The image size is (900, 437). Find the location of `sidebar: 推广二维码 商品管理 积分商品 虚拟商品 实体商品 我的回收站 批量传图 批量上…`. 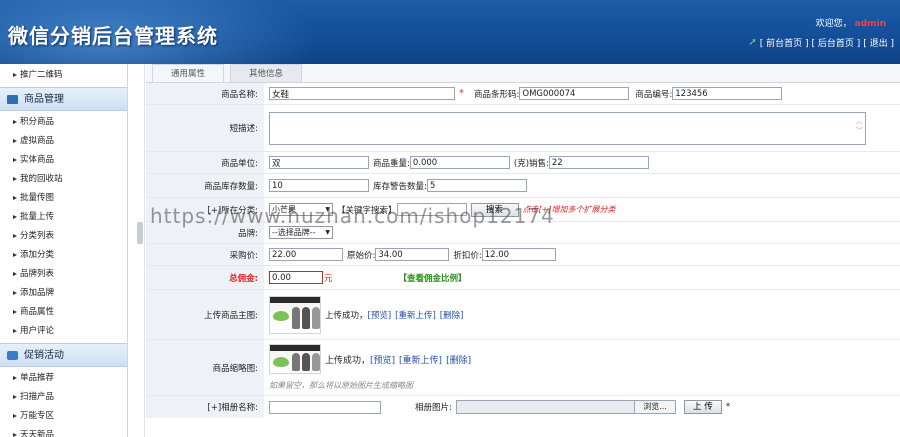

sidebar: 推广二维码 商品管理 积分商品 虚拟商品 实体商品 我的回收站 批量传图 批量上… is located at coordinates (64, 250).